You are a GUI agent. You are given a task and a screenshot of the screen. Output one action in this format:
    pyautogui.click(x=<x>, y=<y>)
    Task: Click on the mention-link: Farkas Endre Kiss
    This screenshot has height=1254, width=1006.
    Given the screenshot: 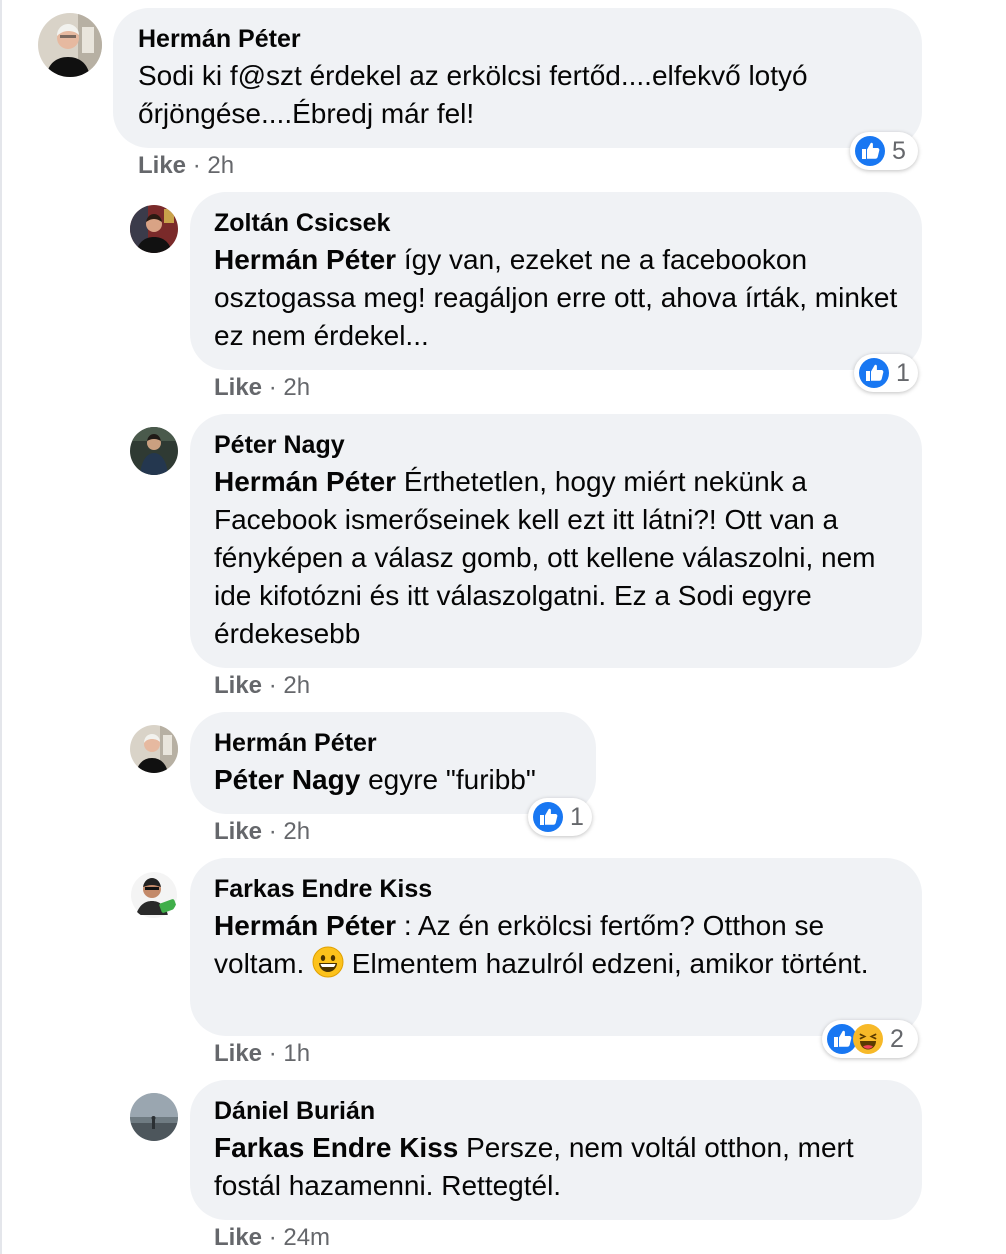 What is the action you would take?
    pyautogui.click(x=336, y=1147)
    